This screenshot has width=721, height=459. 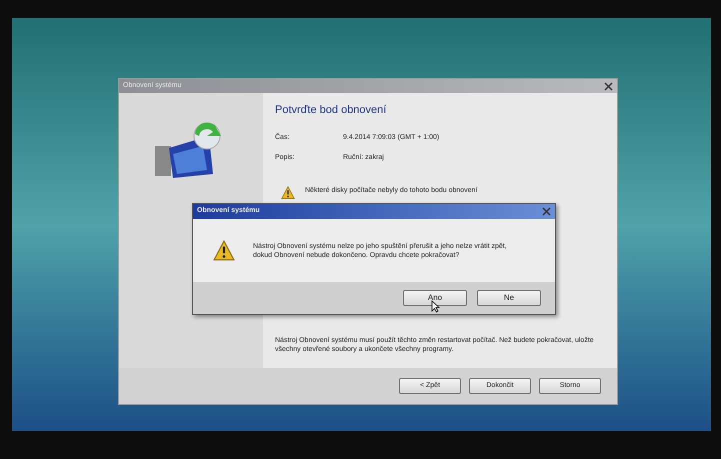 I want to click on mouse-cursor-icon, so click(x=435, y=306).